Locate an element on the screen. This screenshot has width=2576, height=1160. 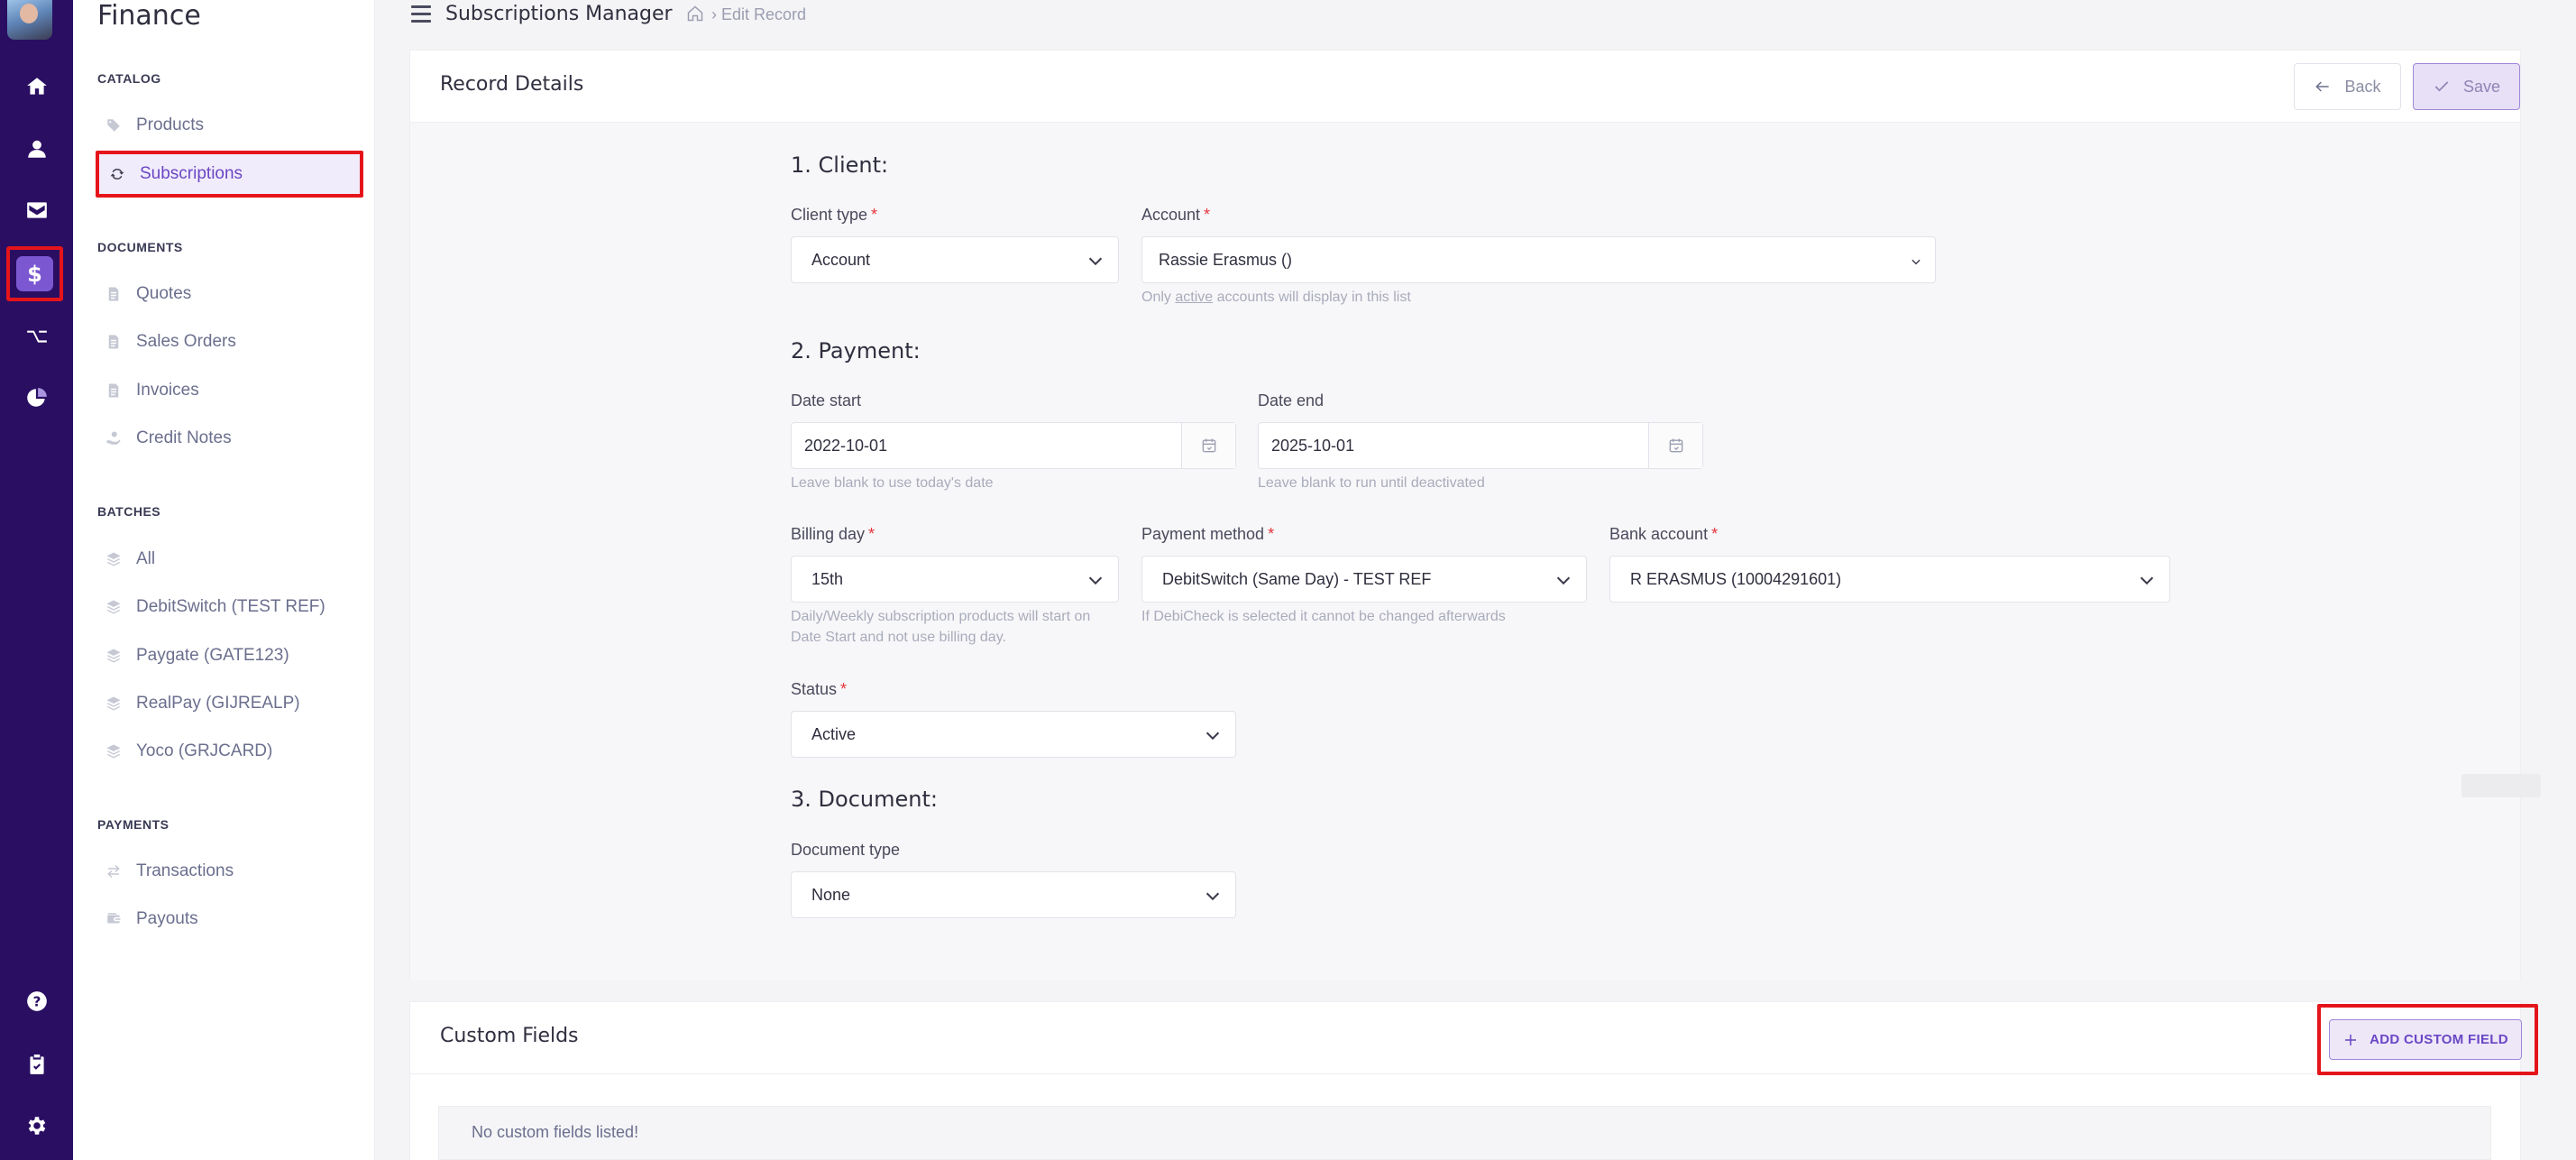
client-type-select: Account is located at coordinates (955, 259).